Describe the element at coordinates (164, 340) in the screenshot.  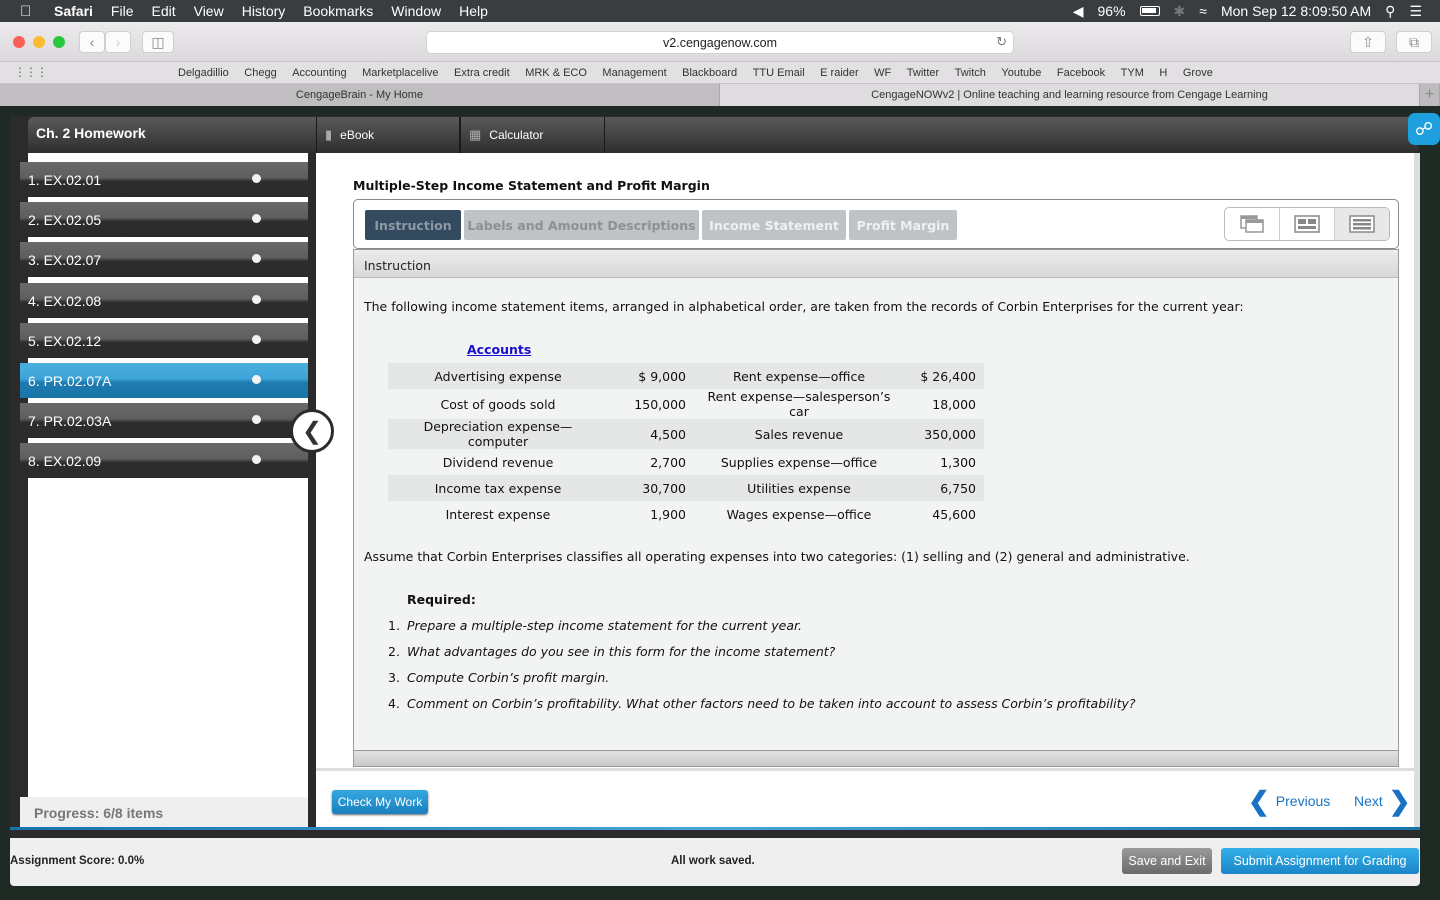
I see `sidebar-item-5: 5. EX.02.12` at that location.